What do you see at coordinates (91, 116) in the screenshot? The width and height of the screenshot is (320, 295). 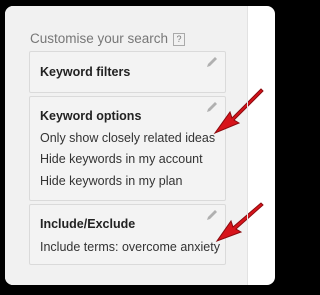 I see `keyword-options-title: Keyword options` at bounding box center [91, 116].